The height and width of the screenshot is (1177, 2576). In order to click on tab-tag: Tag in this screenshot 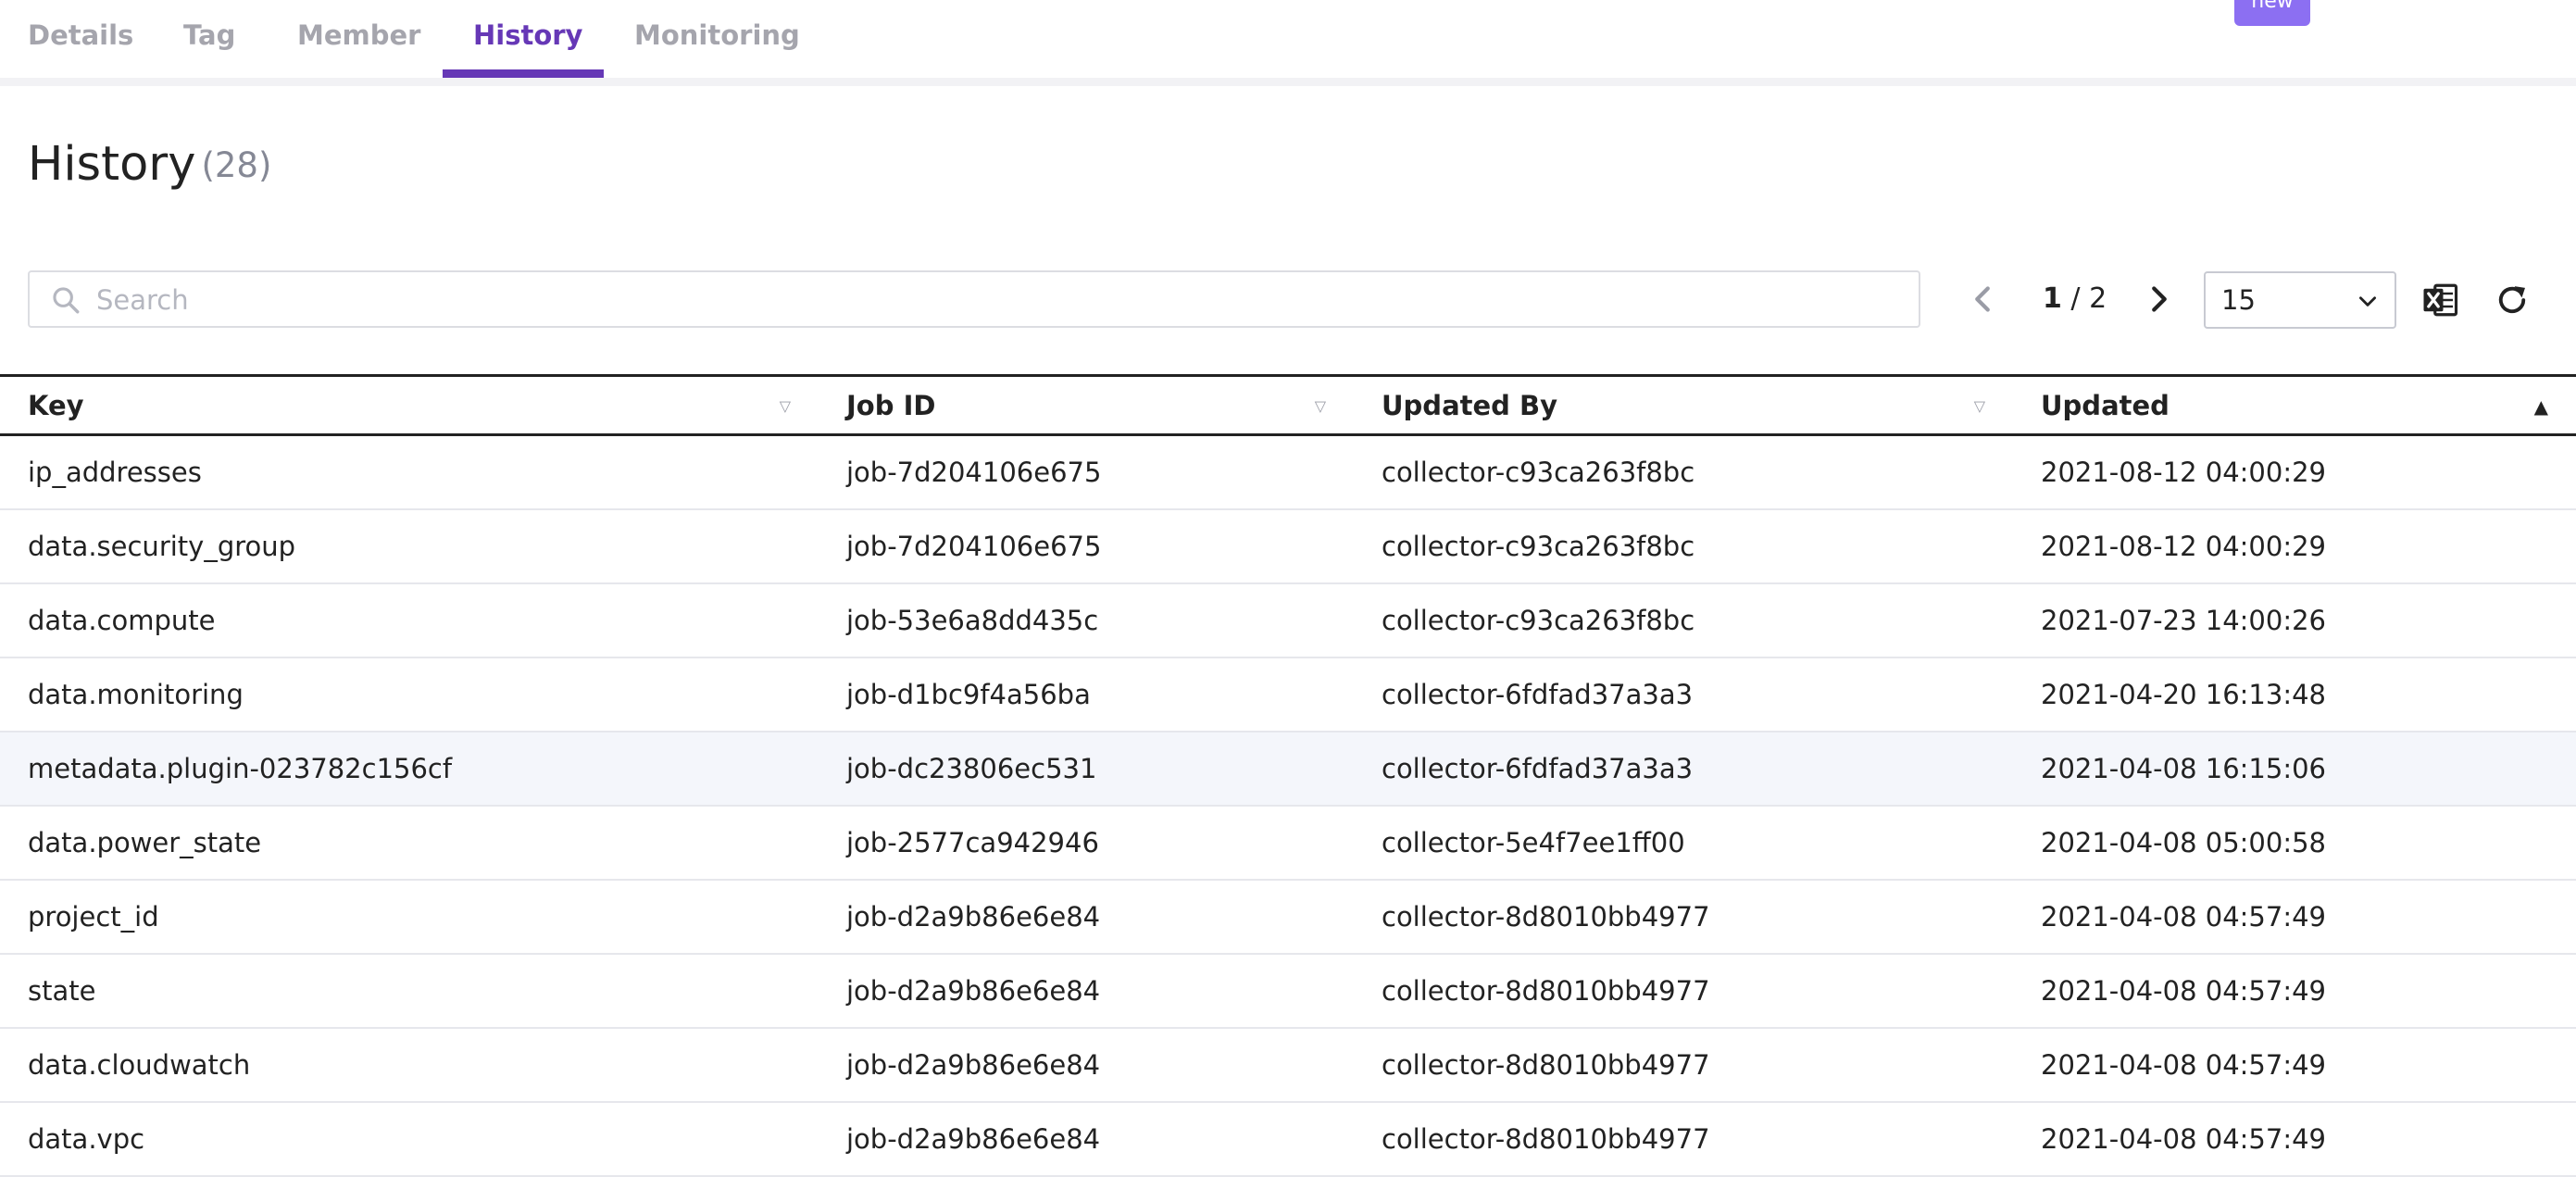, I will do `click(209, 39)`.